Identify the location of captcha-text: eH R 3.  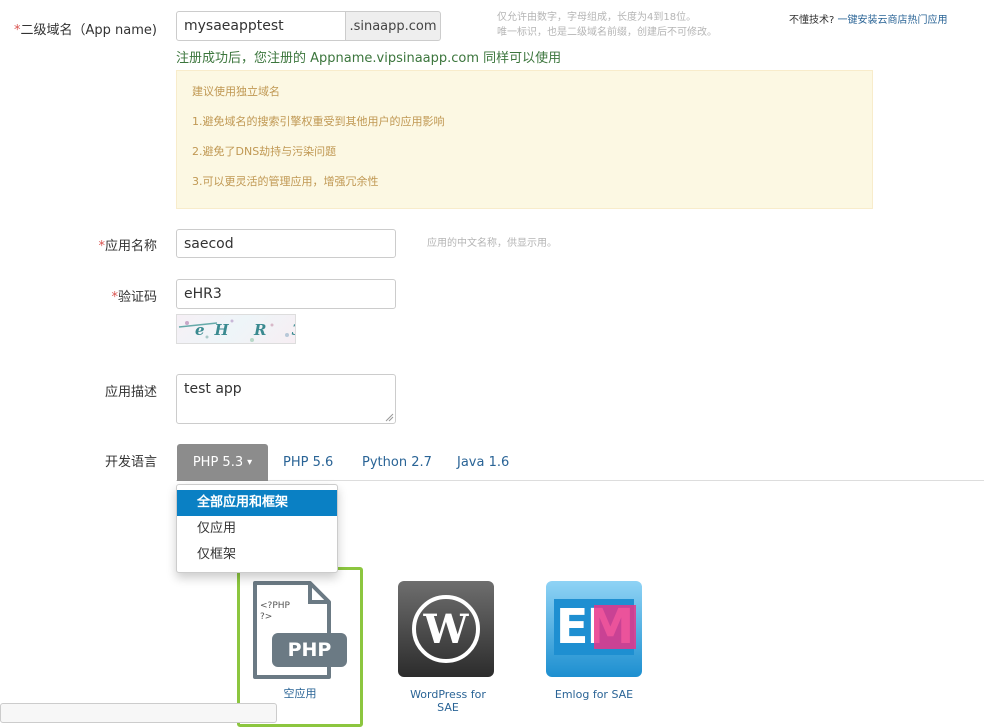
(245, 330).